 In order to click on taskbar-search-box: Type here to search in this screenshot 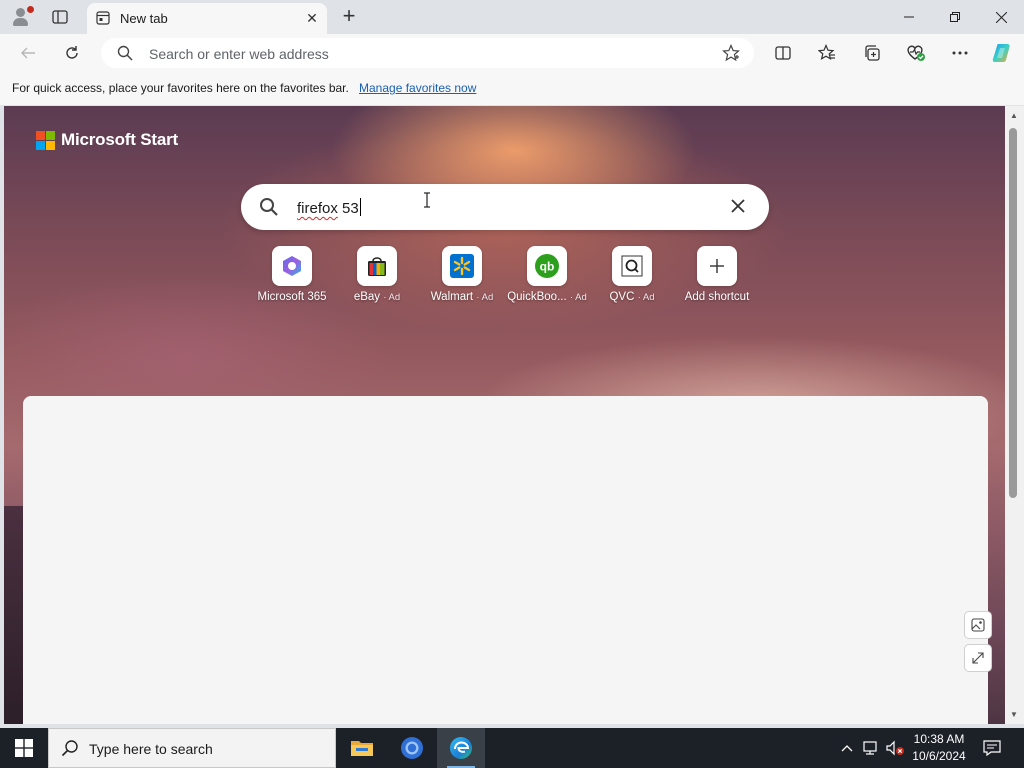, I will do `click(192, 748)`.